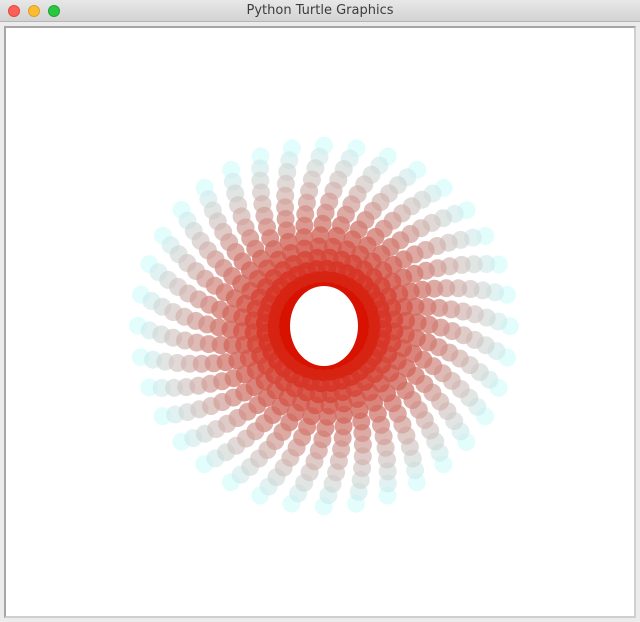 This screenshot has height=622, width=640. I want to click on flower-center, so click(324, 326).